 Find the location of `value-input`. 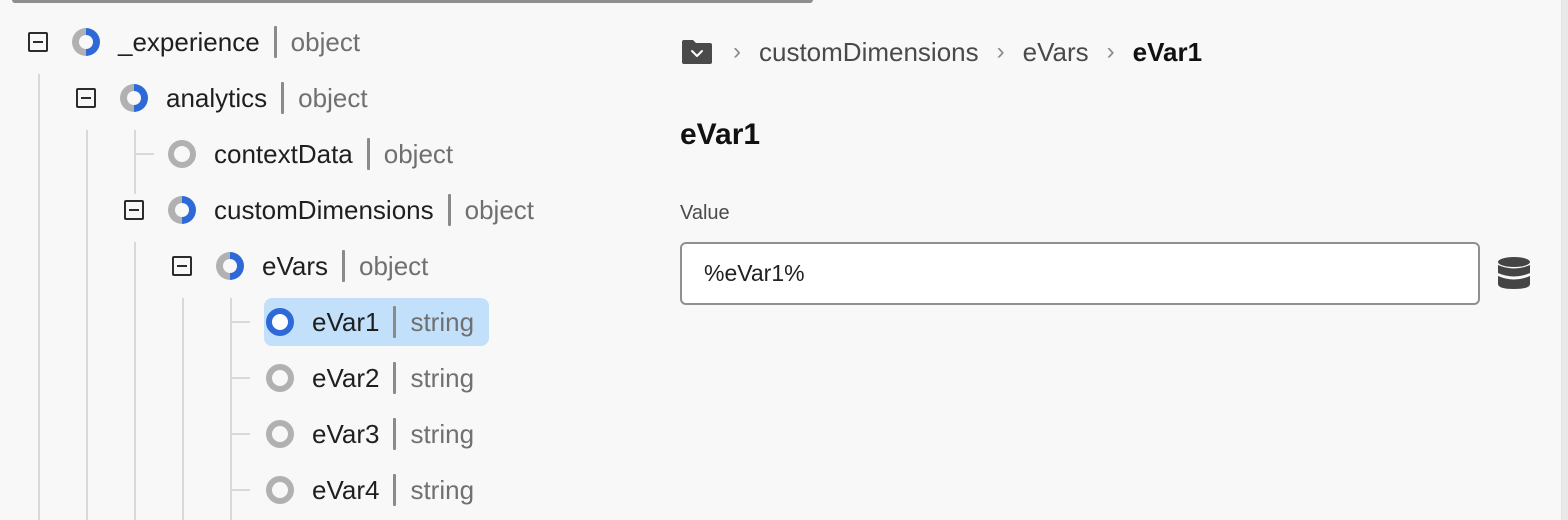

value-input is located at coordinates (1080, 273).